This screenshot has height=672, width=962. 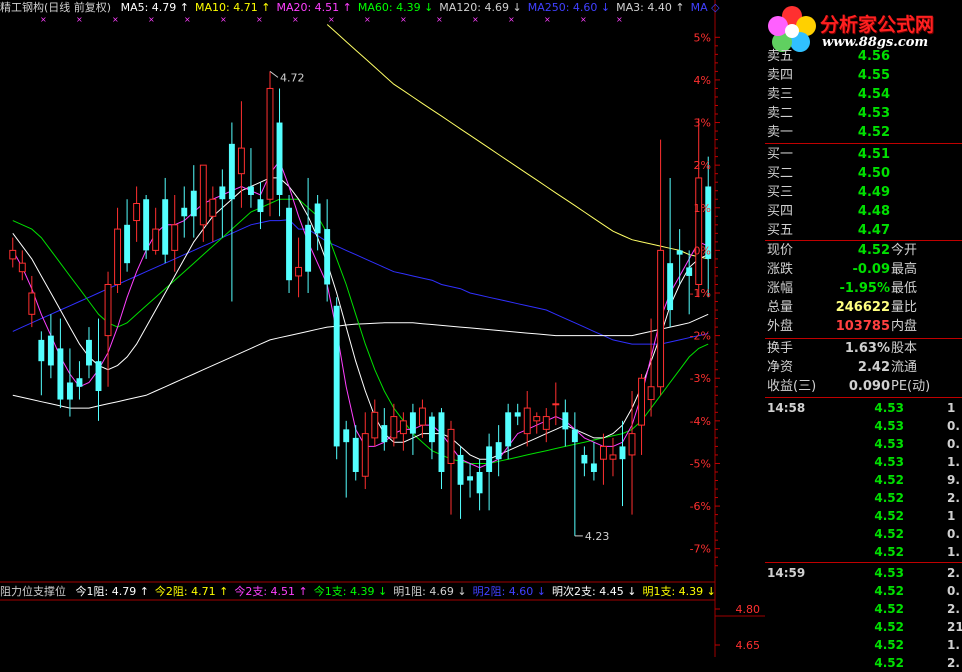 I want to click on stat-row: 总量 246622 量比, so click(x=863, y=308).